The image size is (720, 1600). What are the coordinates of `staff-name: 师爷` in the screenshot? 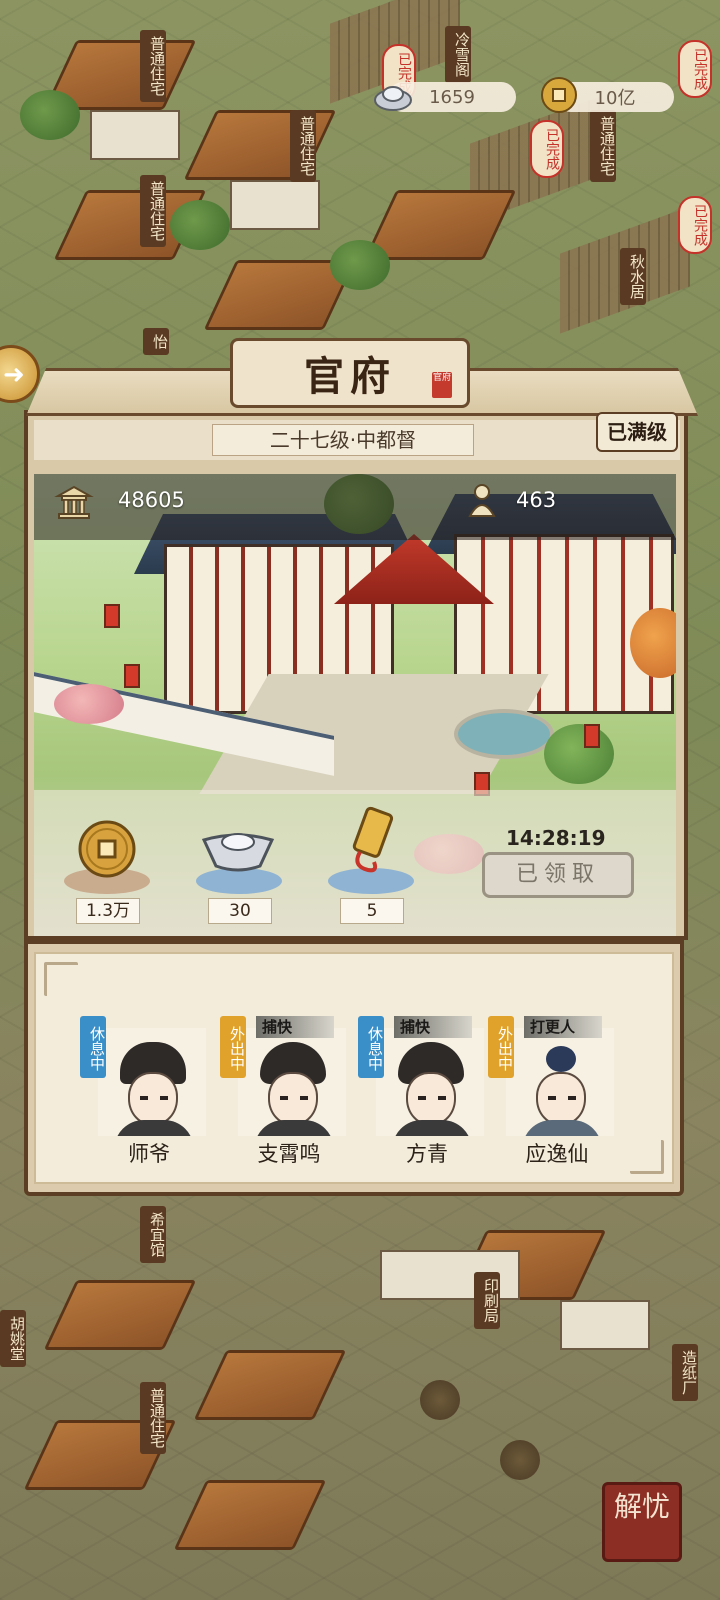 It's located at (149, 1154).